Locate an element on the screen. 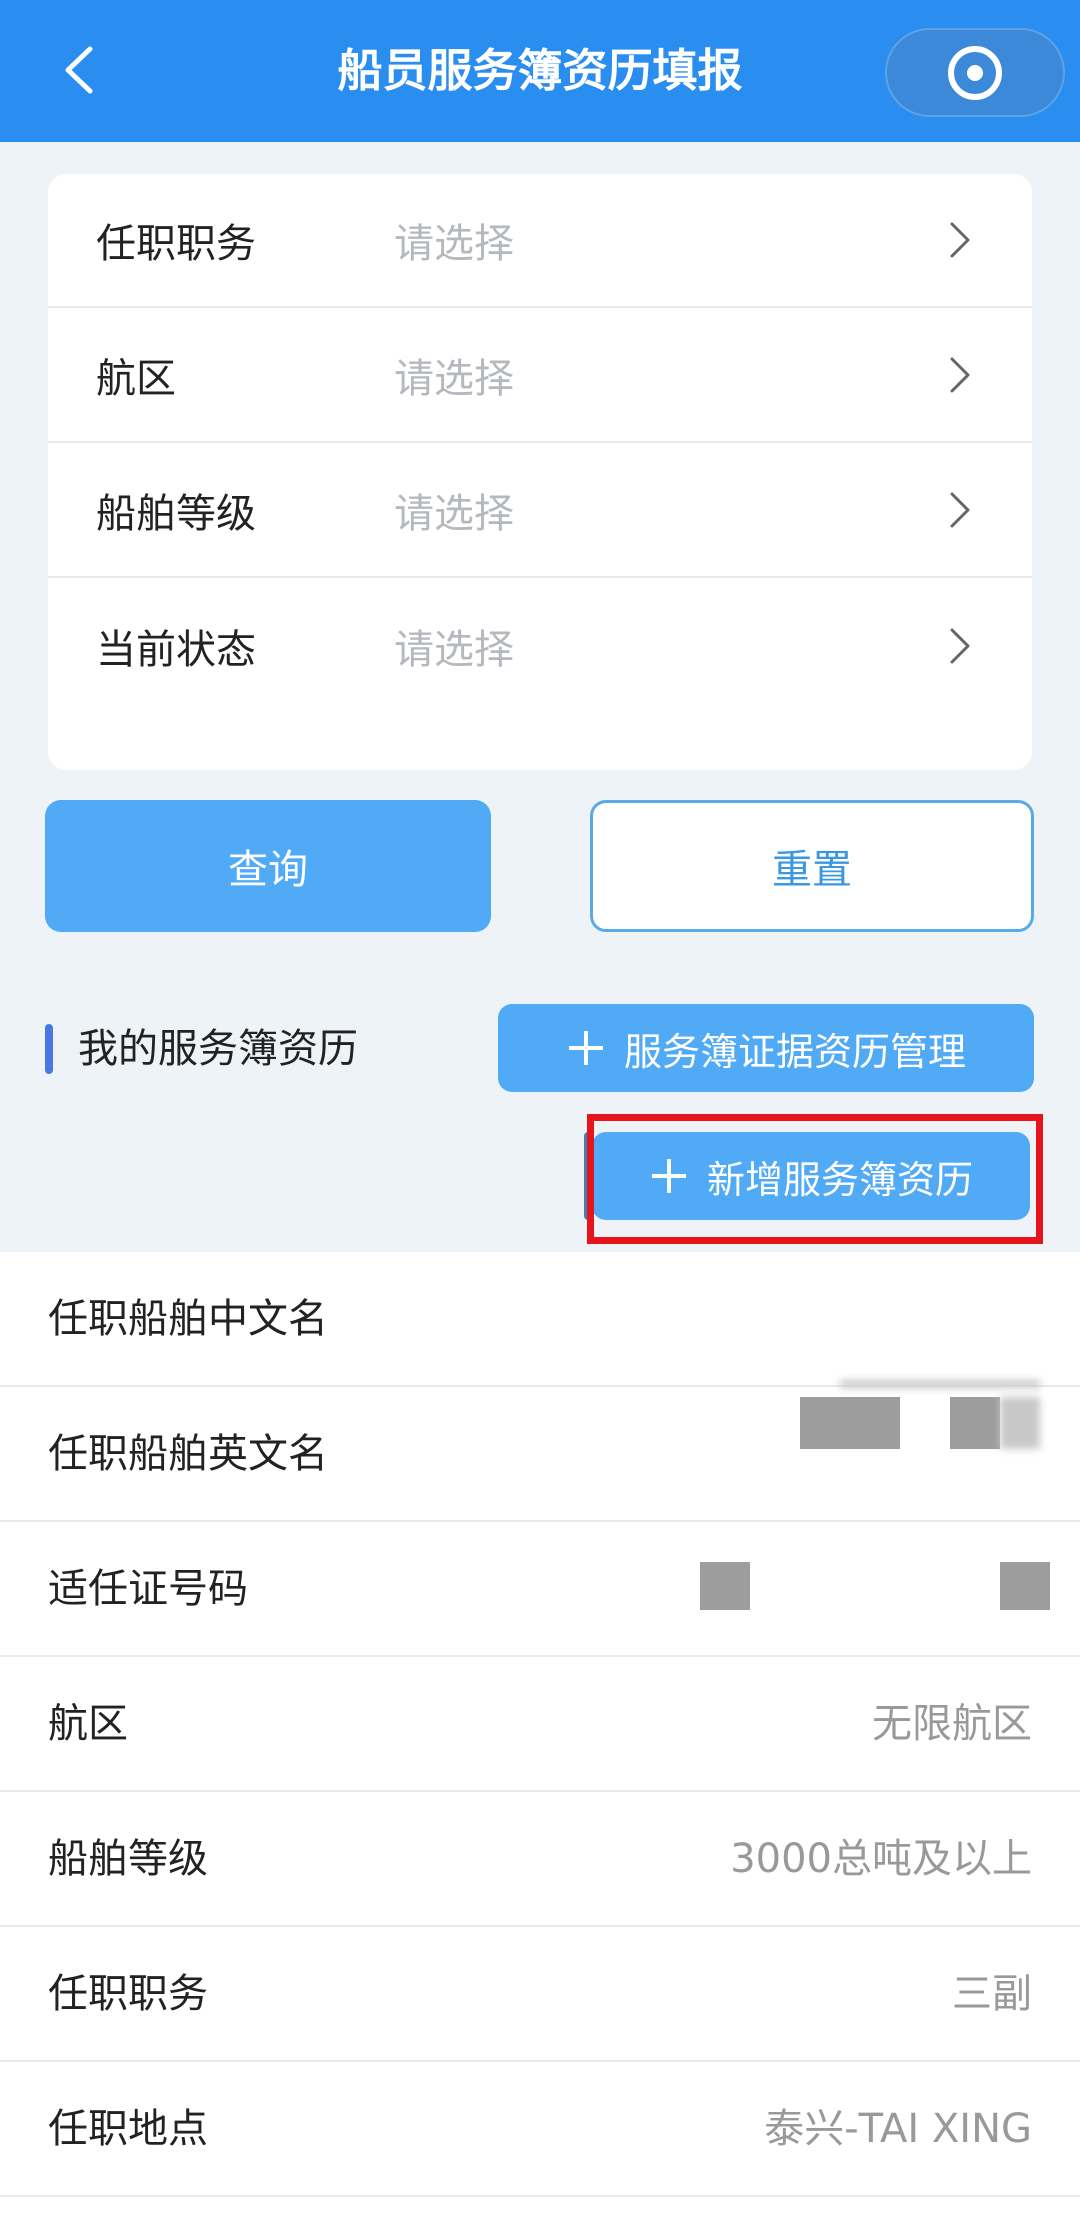 The height and width of the screenshot is (2230, 1080). filter-label: 任职职务 is located at coordinates (176, 244).